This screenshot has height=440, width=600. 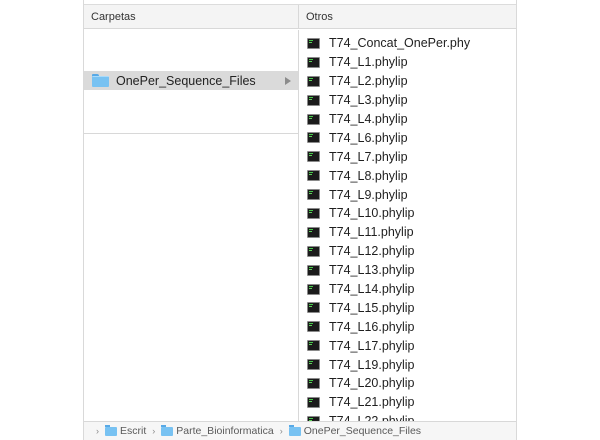 I want to click on path-crumb-oneper: OnePer_Sequence_Files, so click(x=354, y=430).